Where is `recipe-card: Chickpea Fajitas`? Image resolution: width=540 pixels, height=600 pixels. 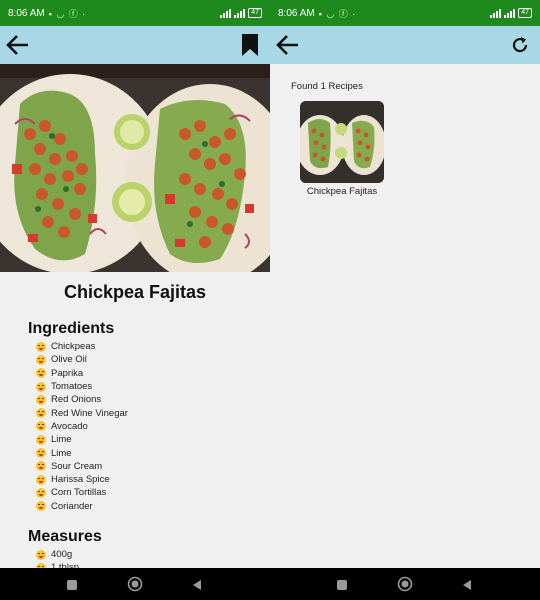
recipe-card: Chickpea Fajitas is located at coordinates (342, 149).